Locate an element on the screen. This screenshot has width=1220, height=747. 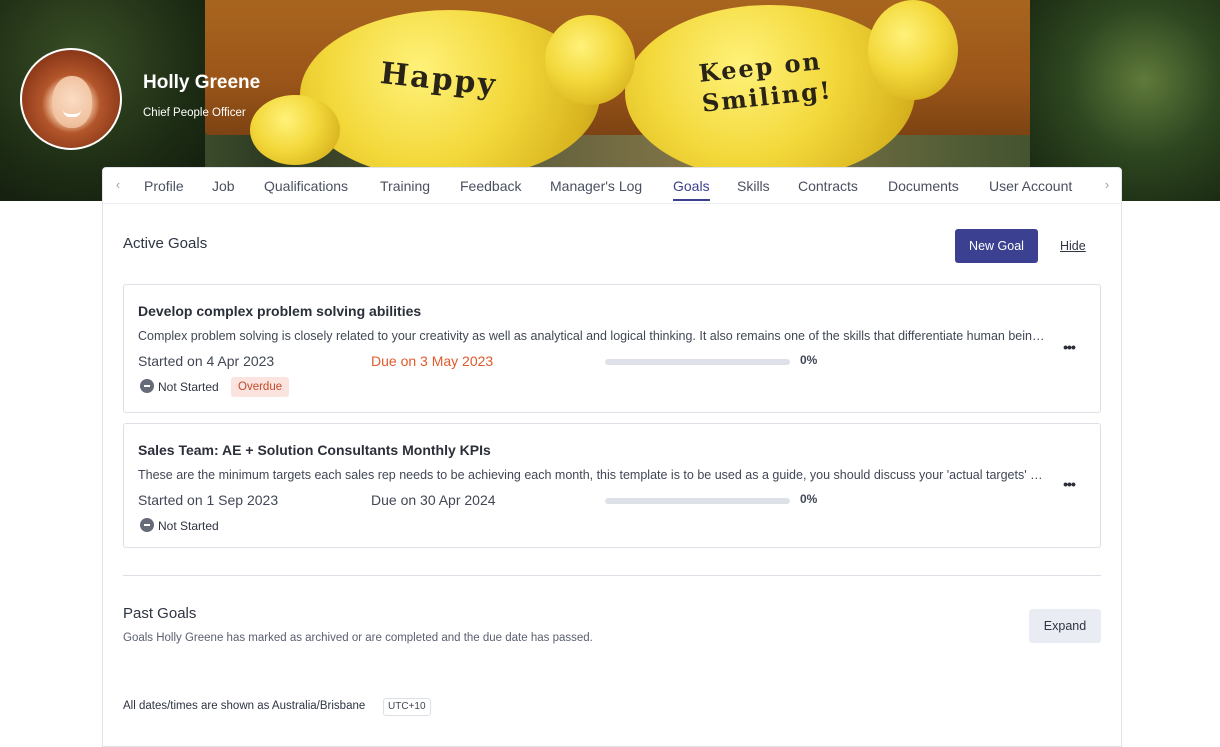
tab-managers-log: Manager's Log is located at coordinates (596, 186).